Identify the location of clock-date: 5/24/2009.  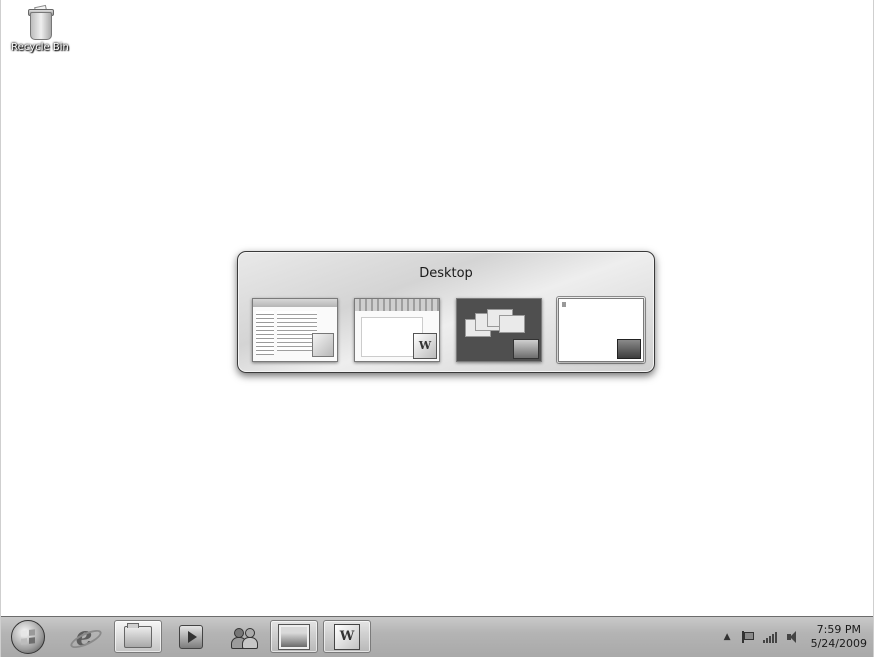
(838, 643).